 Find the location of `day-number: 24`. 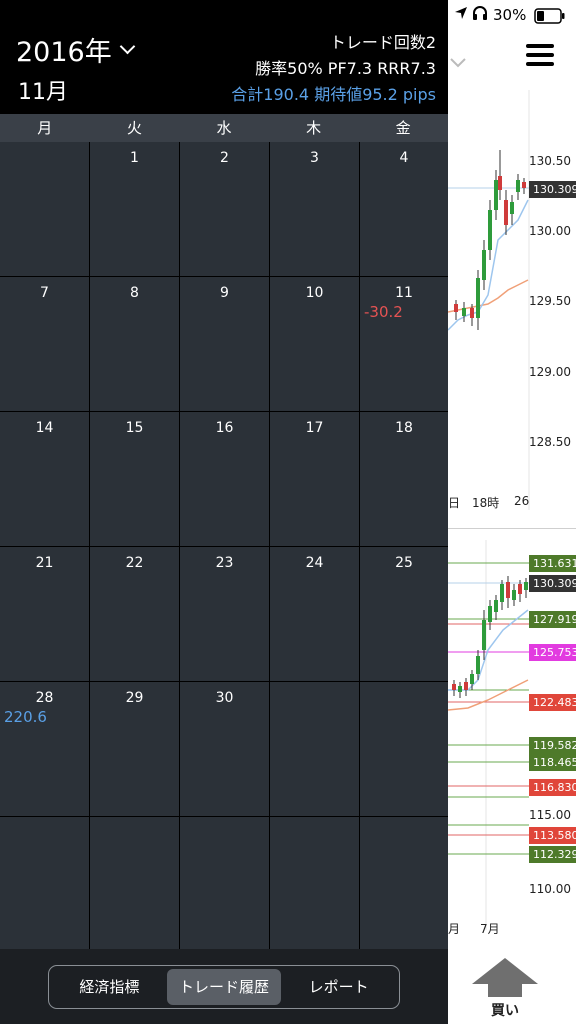

day-number: 24 is located at coordinates (314, 563).